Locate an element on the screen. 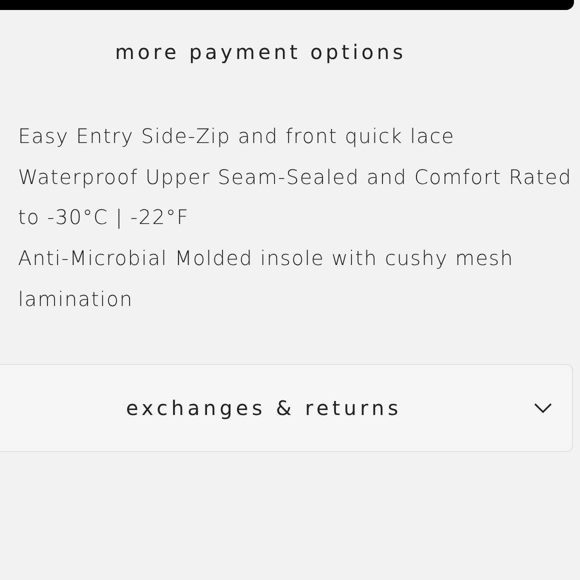 This screenshot has width=580, height=580. more-payment-options-link: more payment options is located at coordinates (260, 52).